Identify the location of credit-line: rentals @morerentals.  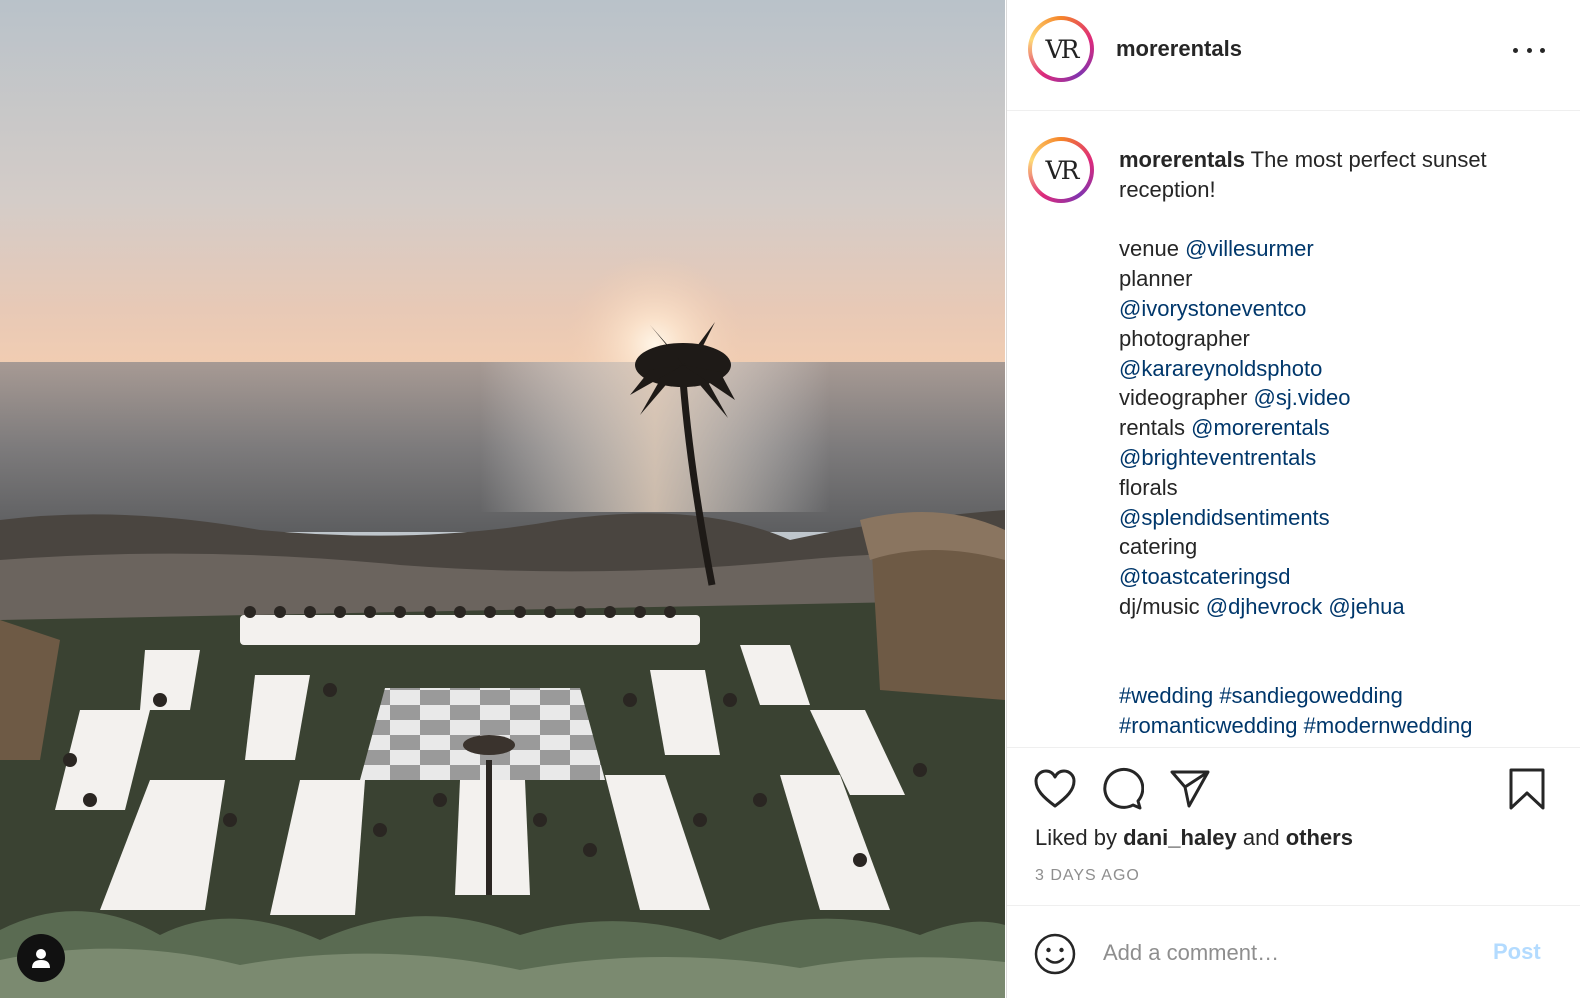
(1339, 428).